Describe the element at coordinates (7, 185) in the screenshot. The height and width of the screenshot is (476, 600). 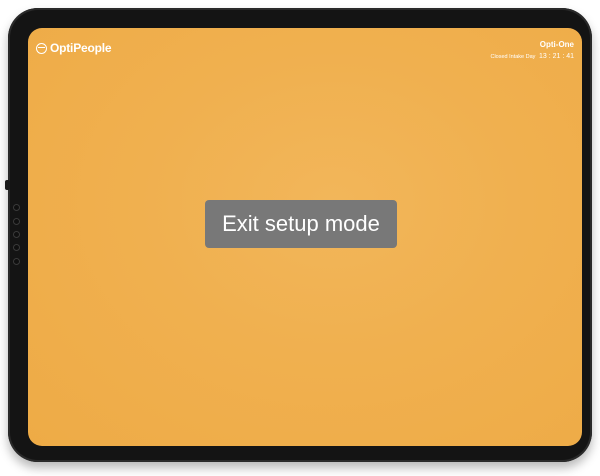
I see `tablet-side-button-top` at that location.